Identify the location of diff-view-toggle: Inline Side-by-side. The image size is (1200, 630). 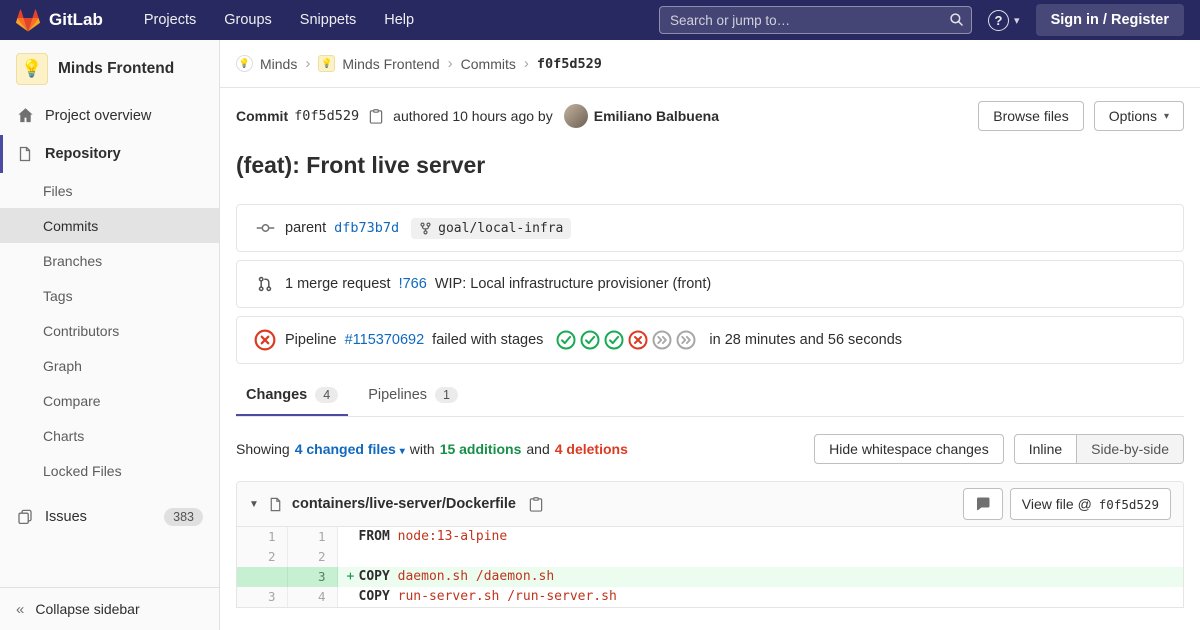
(1098, 449).